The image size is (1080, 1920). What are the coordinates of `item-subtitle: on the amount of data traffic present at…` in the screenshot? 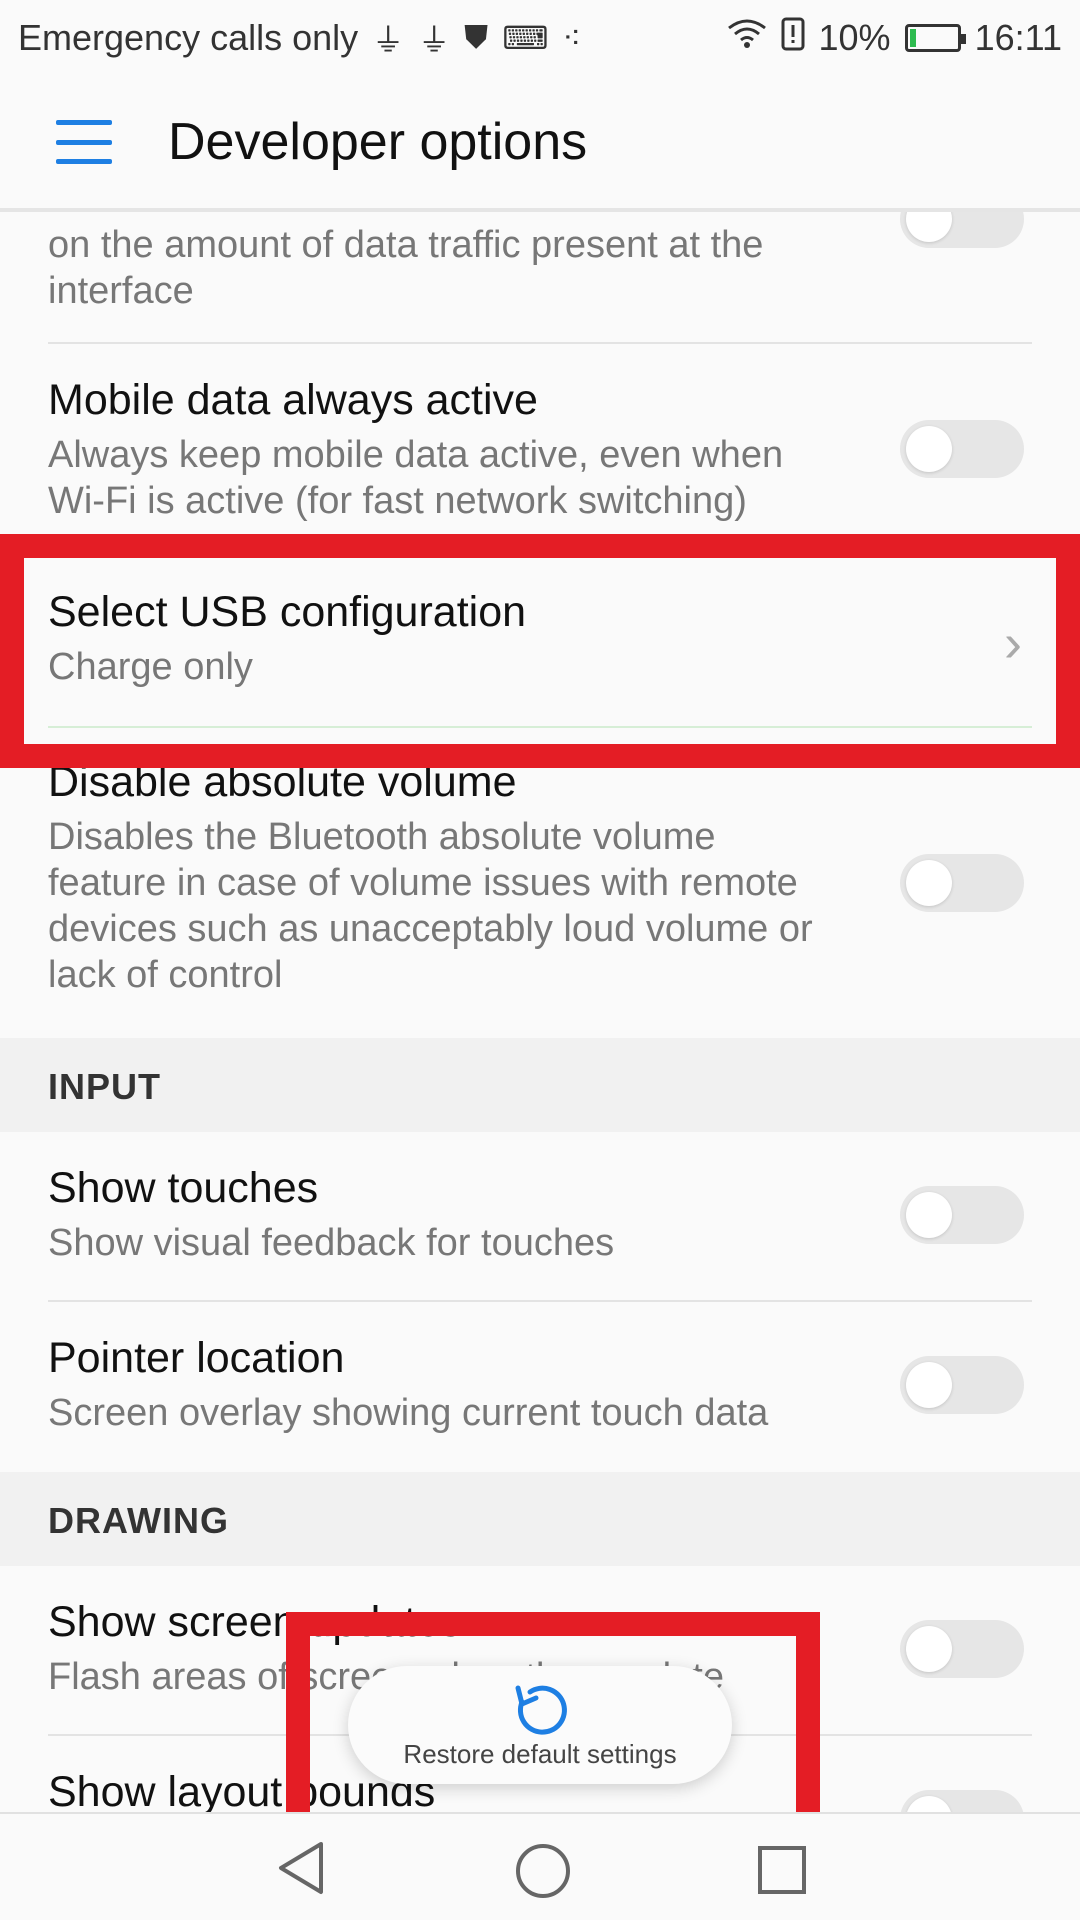 It's located at (406, 245).